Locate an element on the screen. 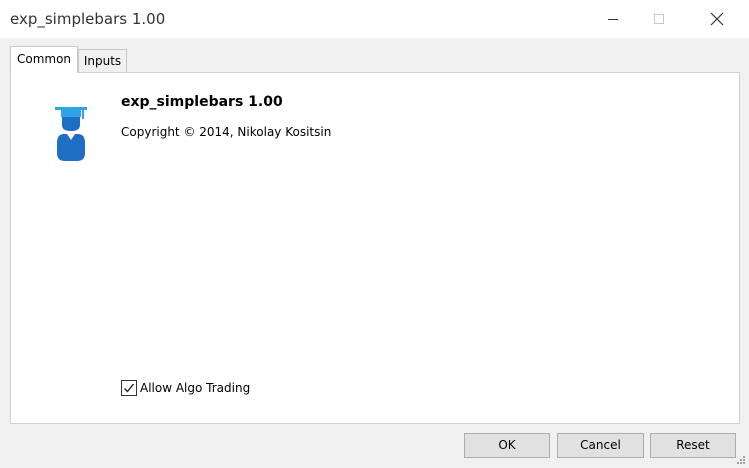 Image resolution: width=749 pixels, height=468 pixels. ok-button: OK is located at coordinates (507, 445).